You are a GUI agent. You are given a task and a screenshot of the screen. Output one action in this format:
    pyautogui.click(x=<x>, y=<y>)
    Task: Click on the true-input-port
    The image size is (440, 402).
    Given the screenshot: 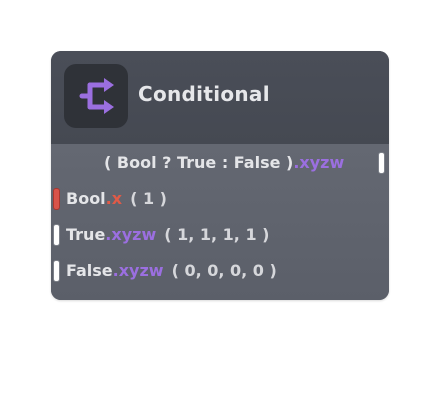 What is the action you would take?
    pyautogui.click(x=56, y=235)
    